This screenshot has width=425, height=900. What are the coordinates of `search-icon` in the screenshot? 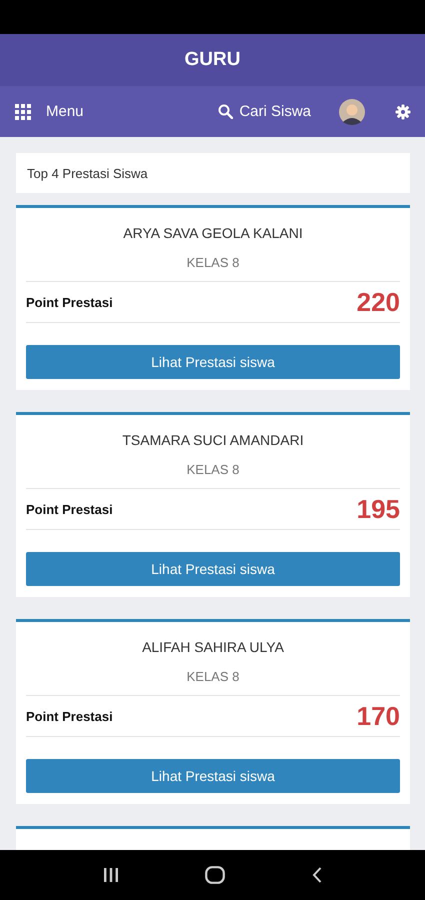 It's located at (226, 111).